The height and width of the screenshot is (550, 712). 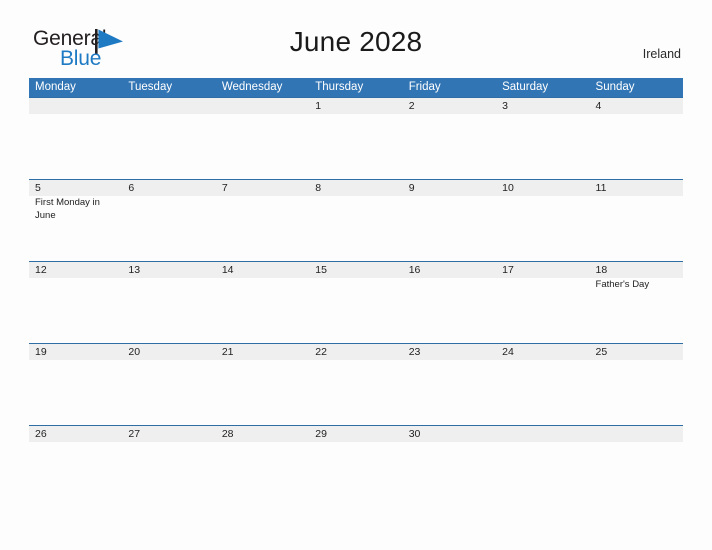 I want to click on day-number: 2, so click(x=449, y=106).